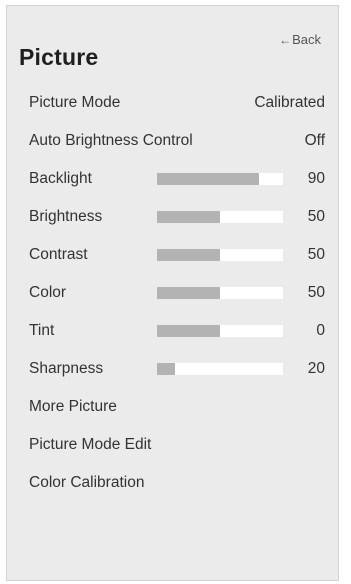 This screenshot has width=351, height=584. Describe the element at coordinates (177, 445) in the screenshot. I see `menu-item-picture-mode-edit: Picture Mode Edit` at that location.